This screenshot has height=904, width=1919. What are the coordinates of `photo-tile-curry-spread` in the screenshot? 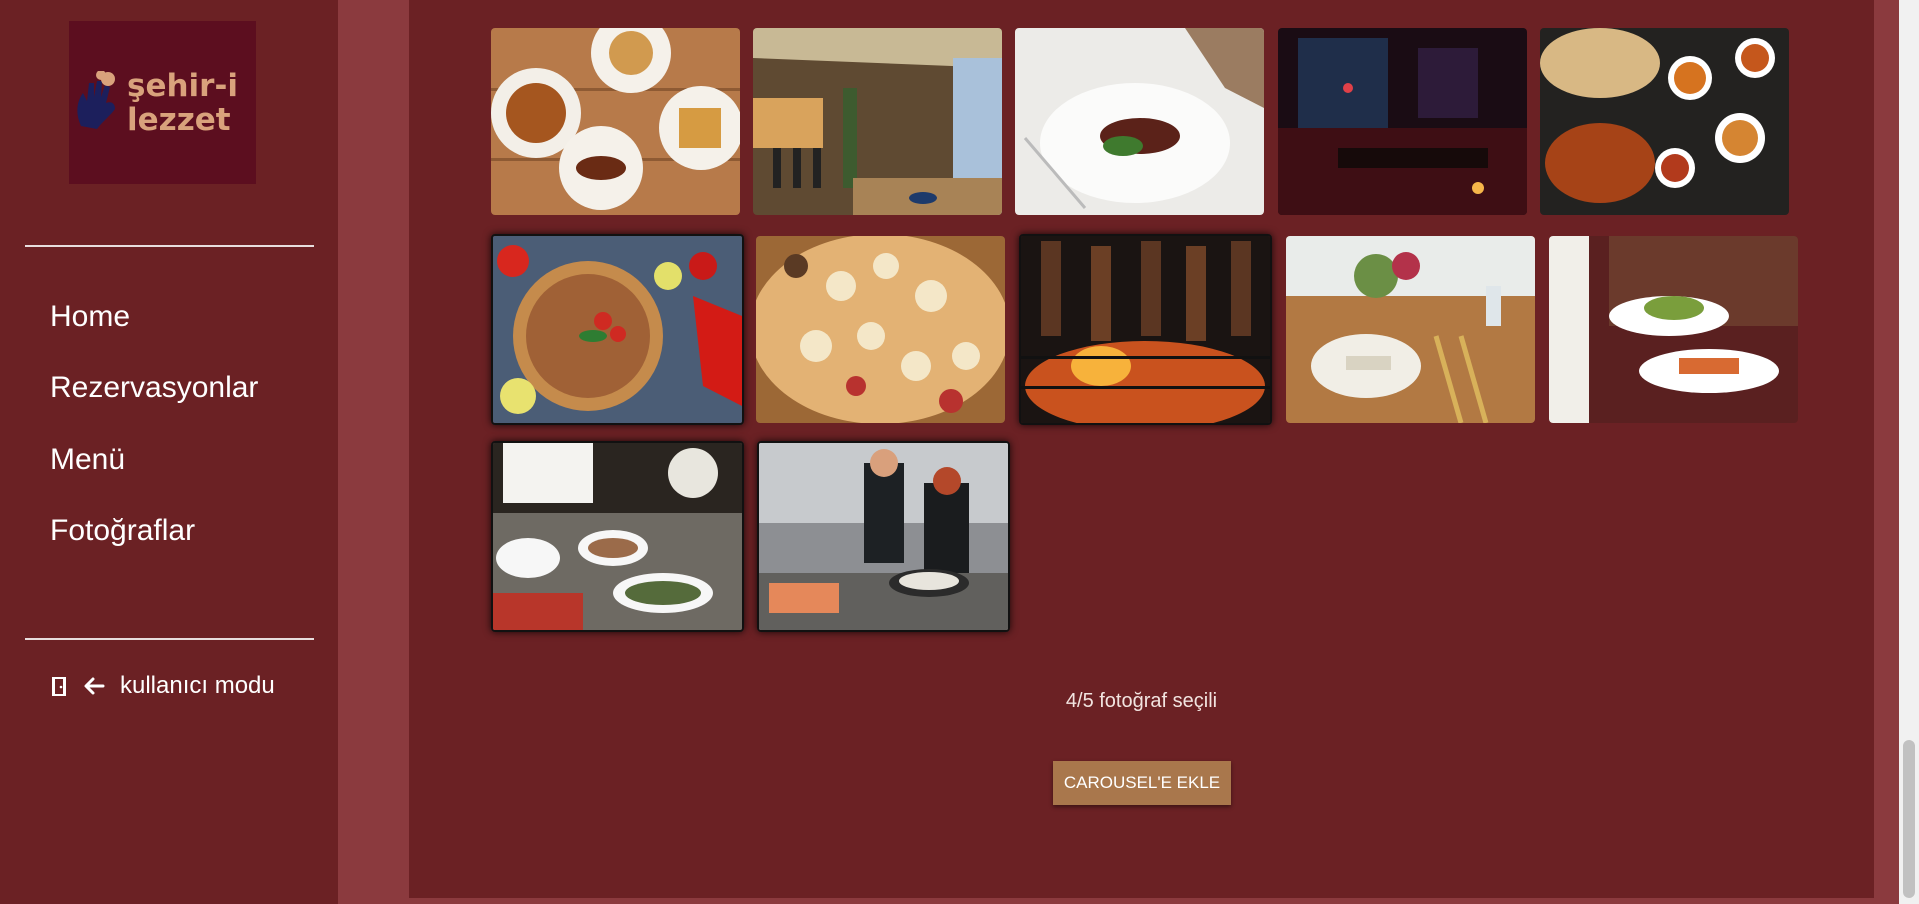 It's located at (1664, 121).